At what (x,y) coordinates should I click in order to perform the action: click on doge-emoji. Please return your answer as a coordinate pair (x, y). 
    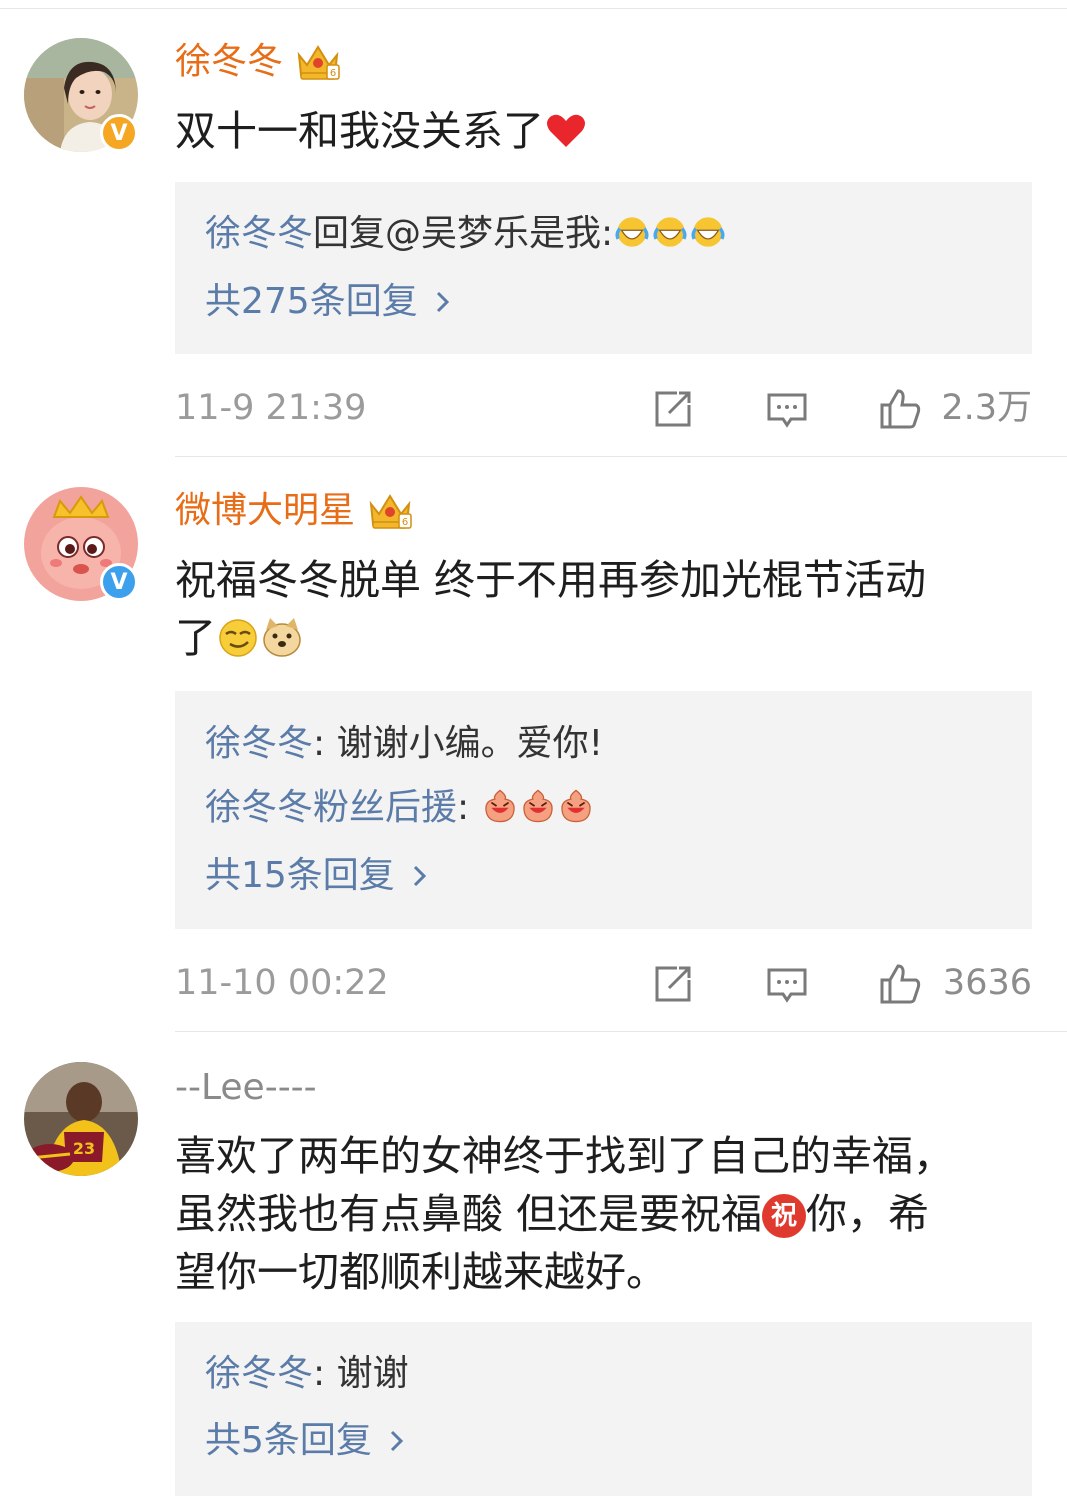
    Looking at the image, I should click on (282, 637).